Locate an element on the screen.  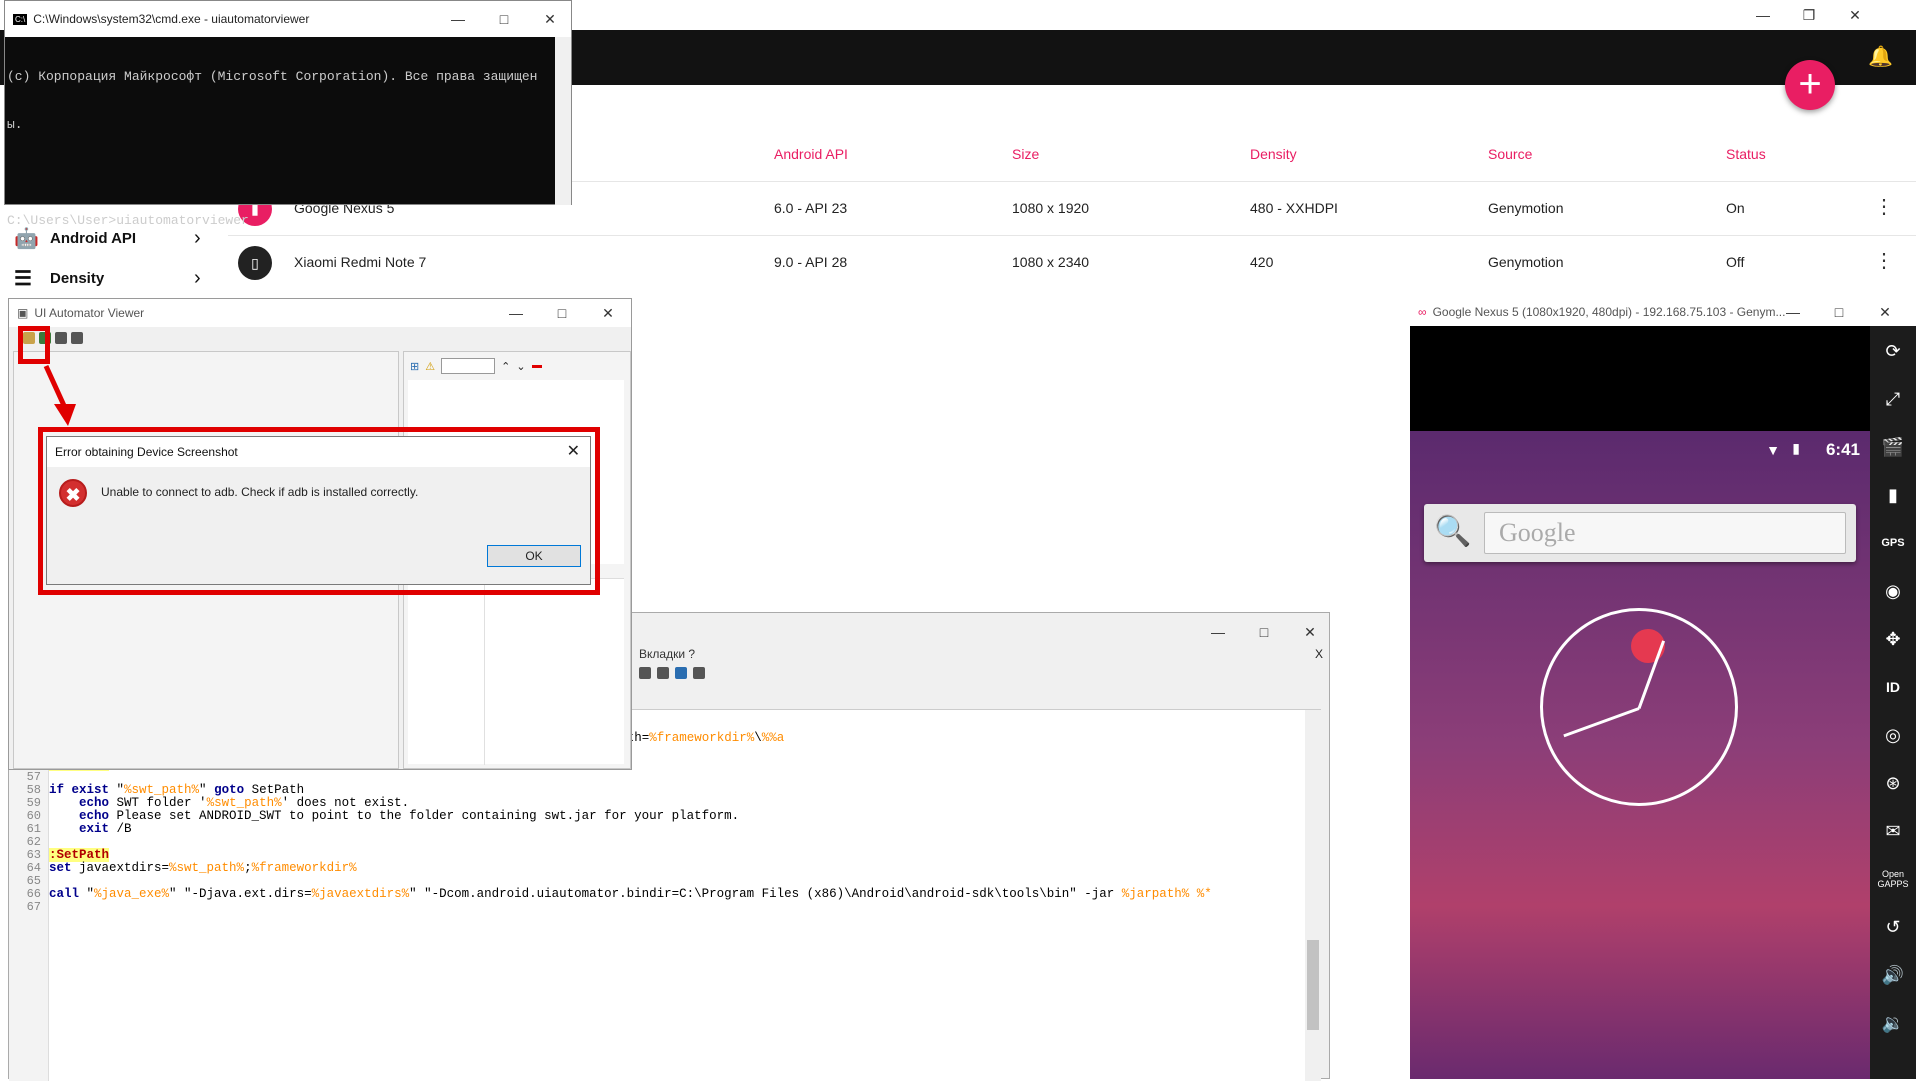
expand-all-icon: ⊞ is located at coordinates (414, 366).